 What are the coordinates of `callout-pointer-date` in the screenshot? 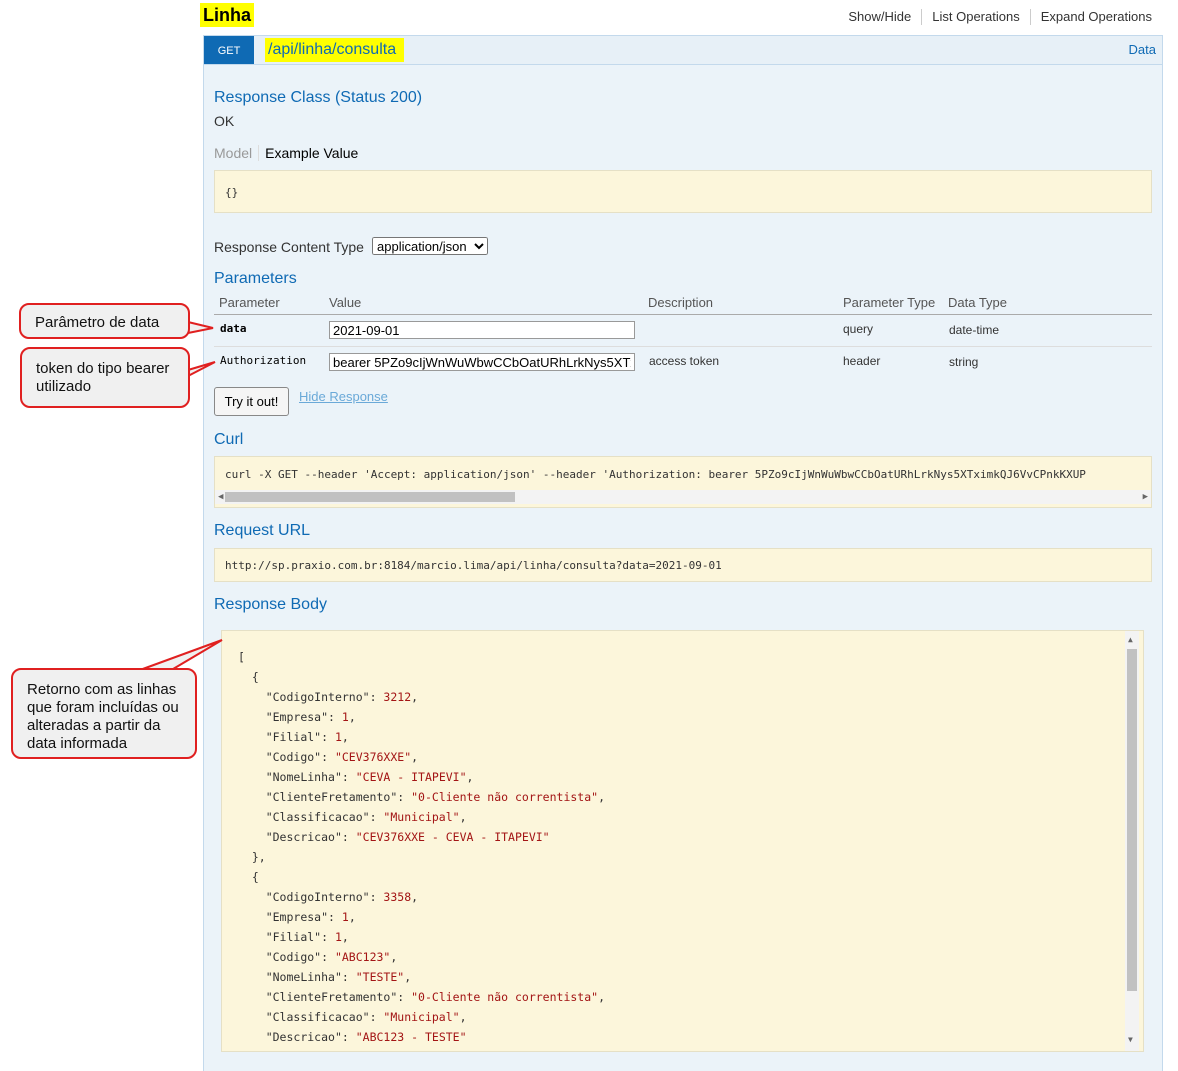 It's located at (200, 327).